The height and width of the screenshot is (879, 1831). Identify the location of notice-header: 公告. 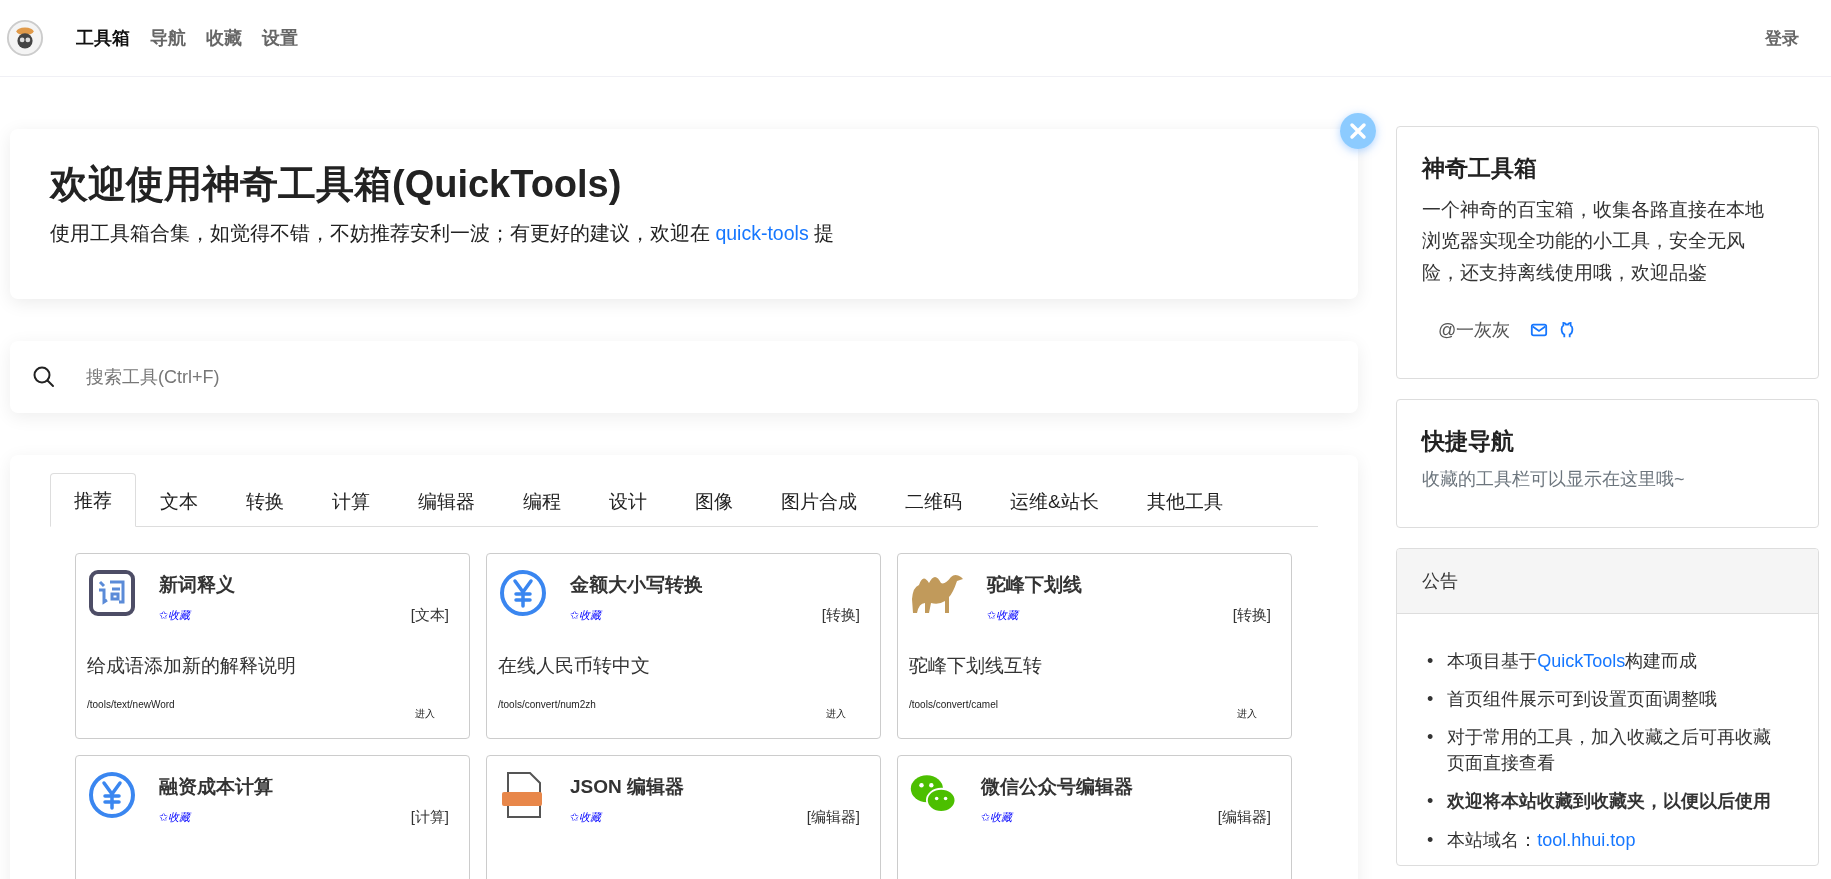
(1607, 582).